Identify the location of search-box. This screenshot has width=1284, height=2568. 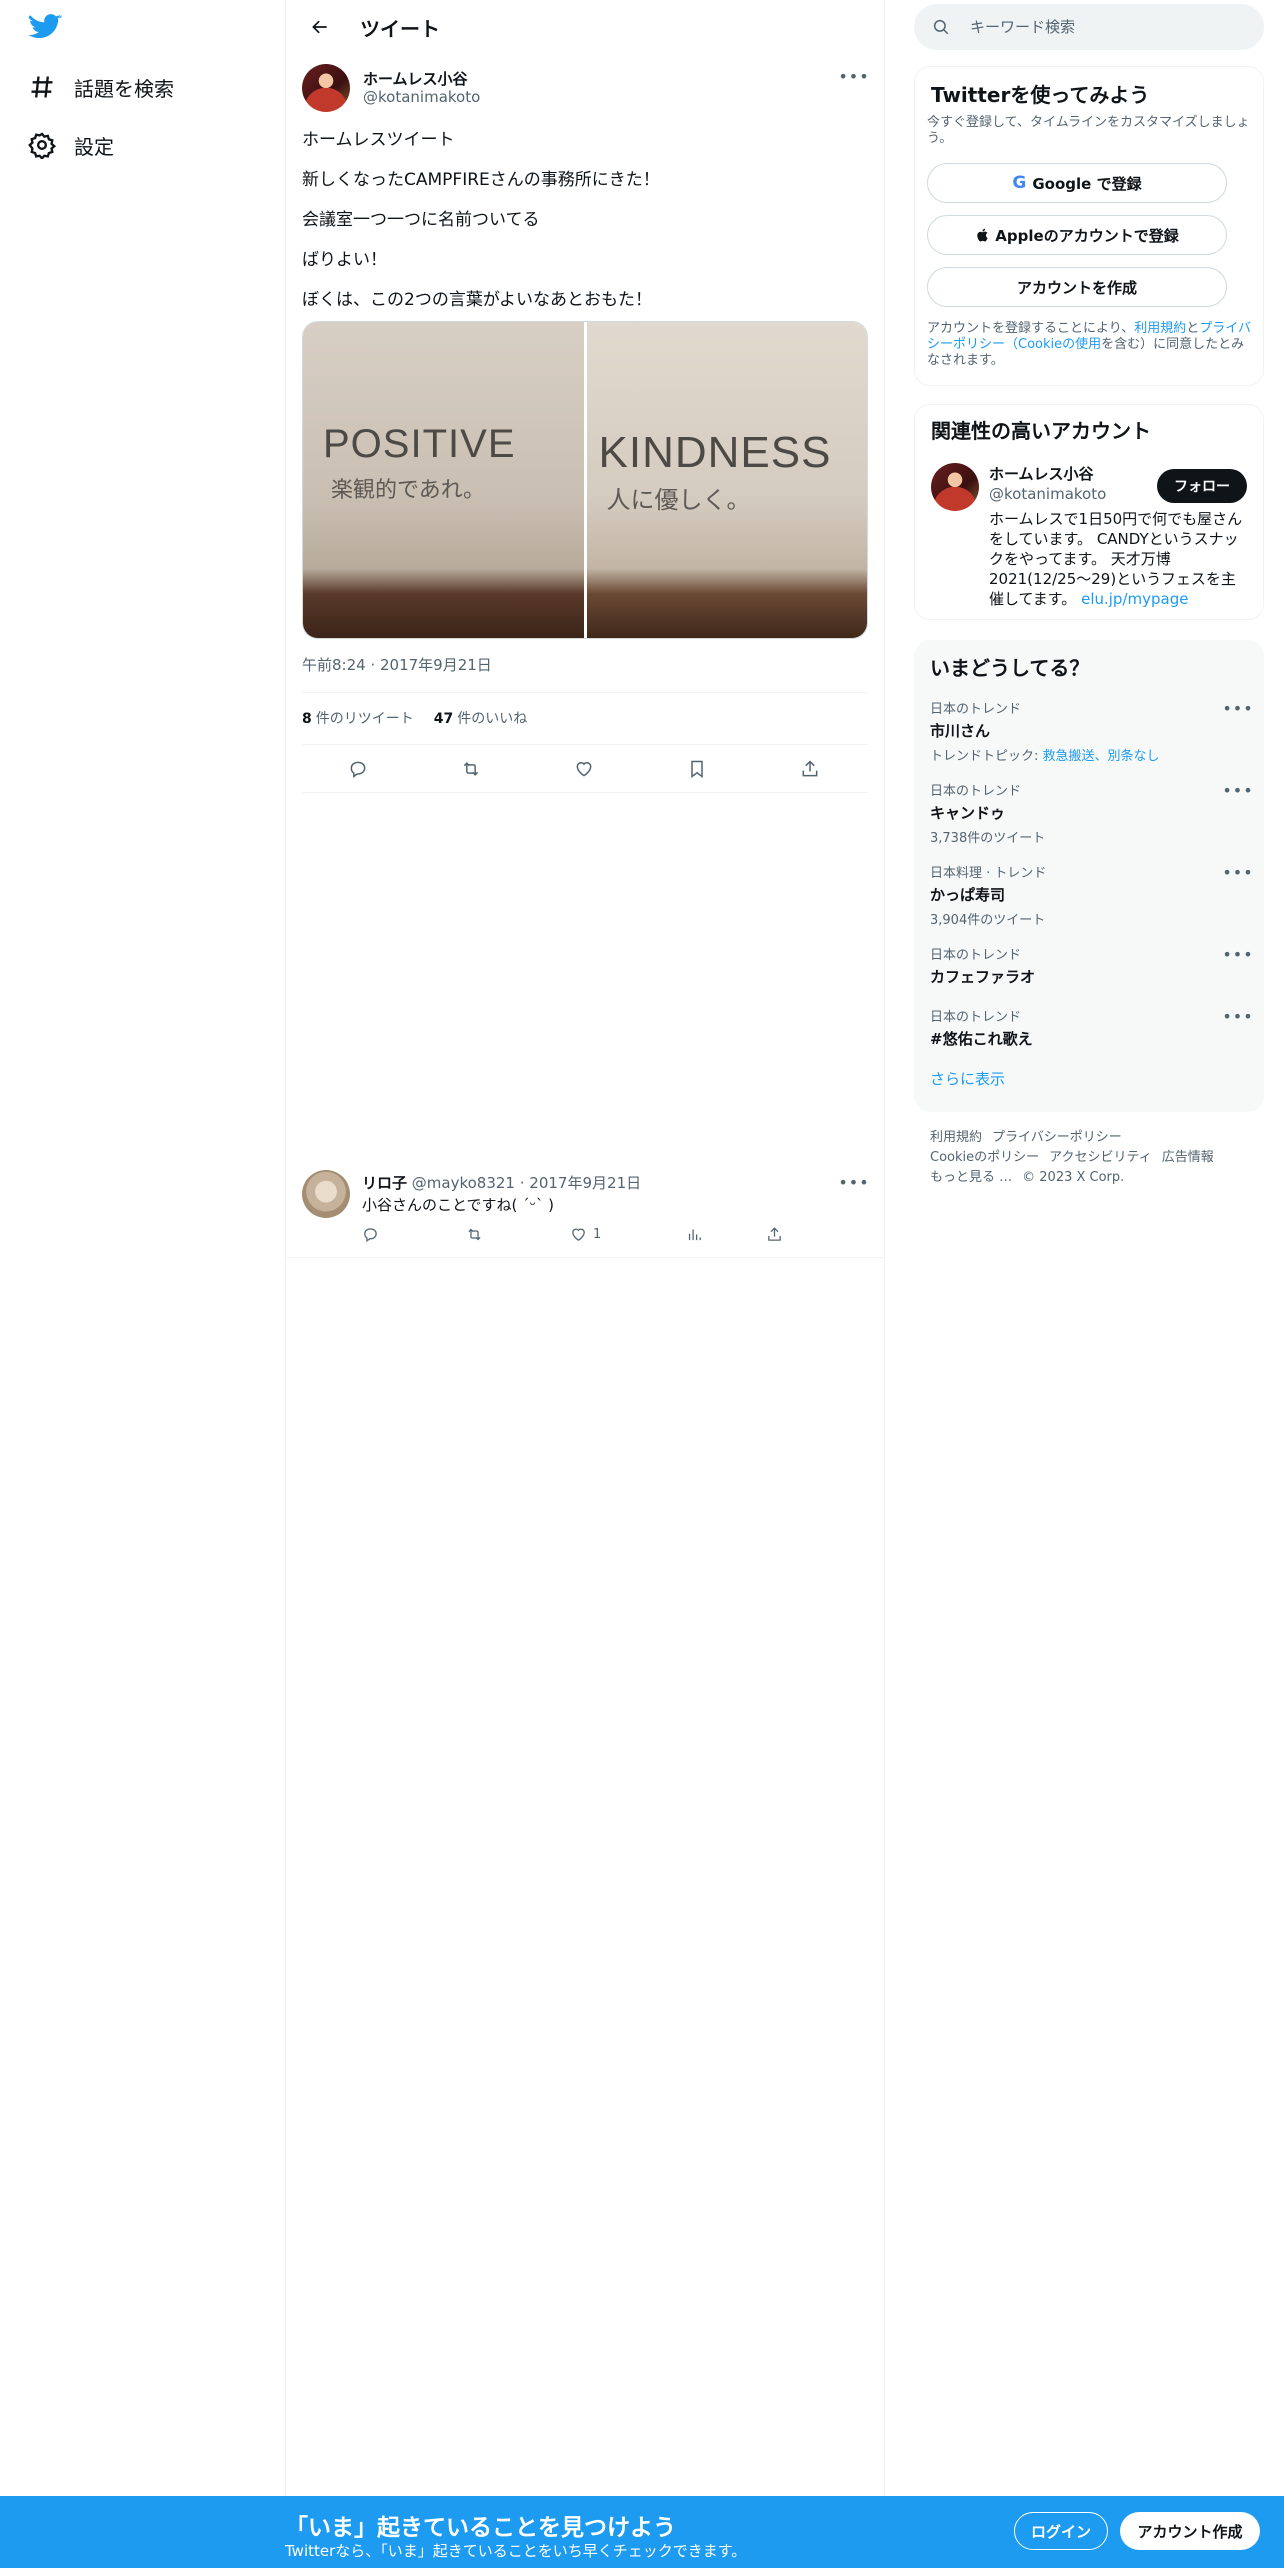
(1089, 27).